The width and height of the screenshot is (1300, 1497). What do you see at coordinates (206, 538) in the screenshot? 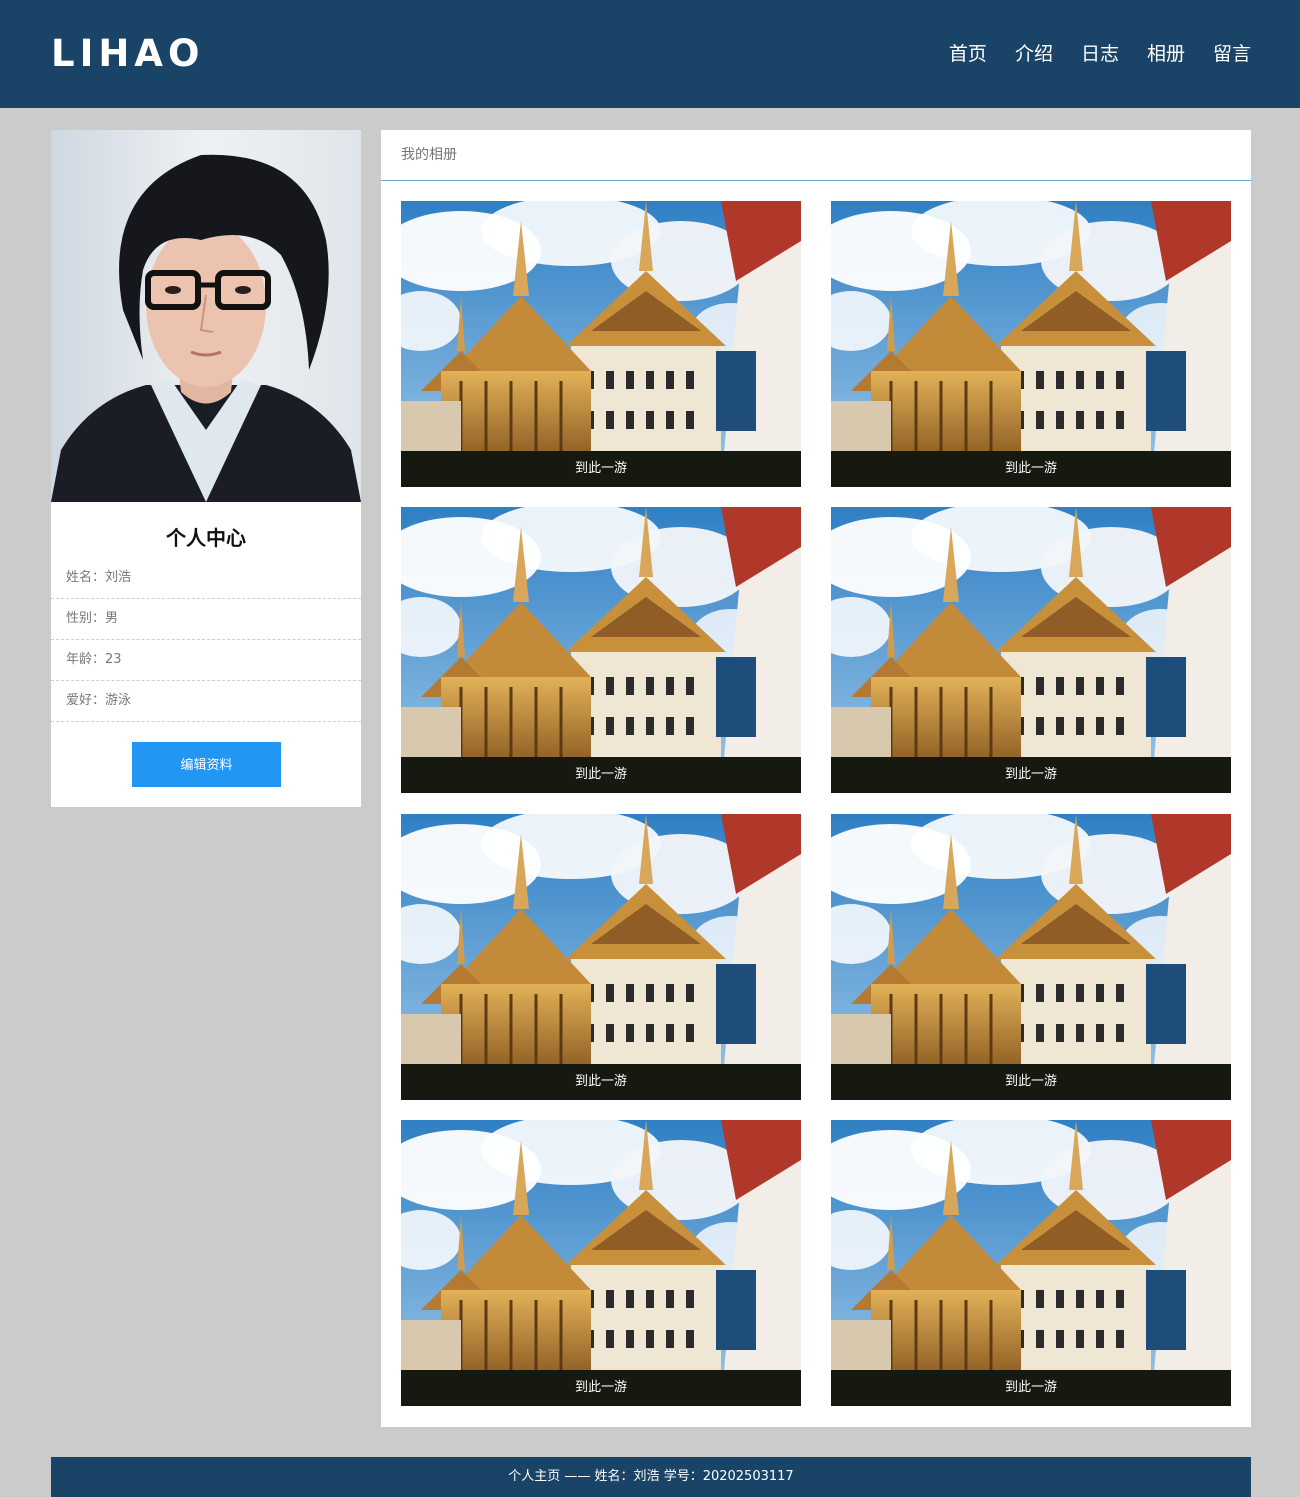
I see `profile-title: 个人中心` at bounding box center [206, 538].